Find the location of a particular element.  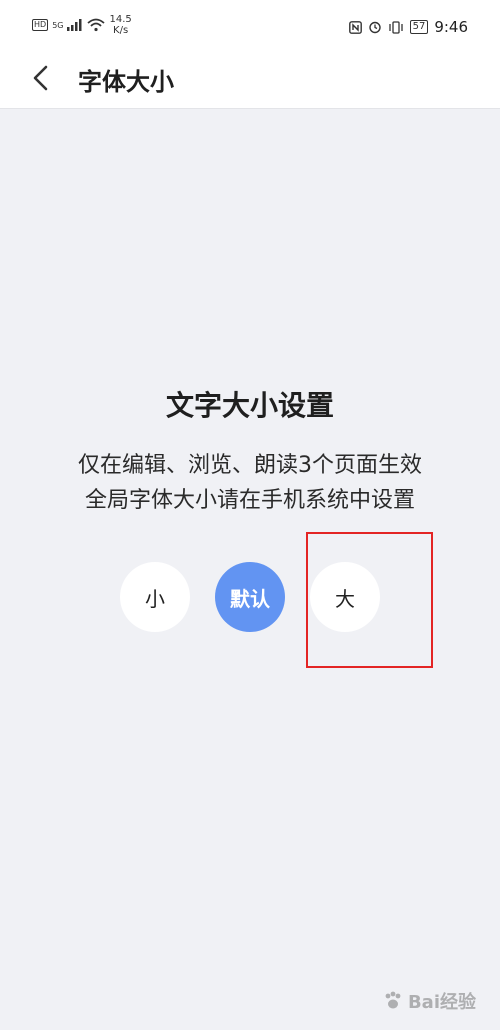

chevron-left-icon is located at coordinates (40, 78).